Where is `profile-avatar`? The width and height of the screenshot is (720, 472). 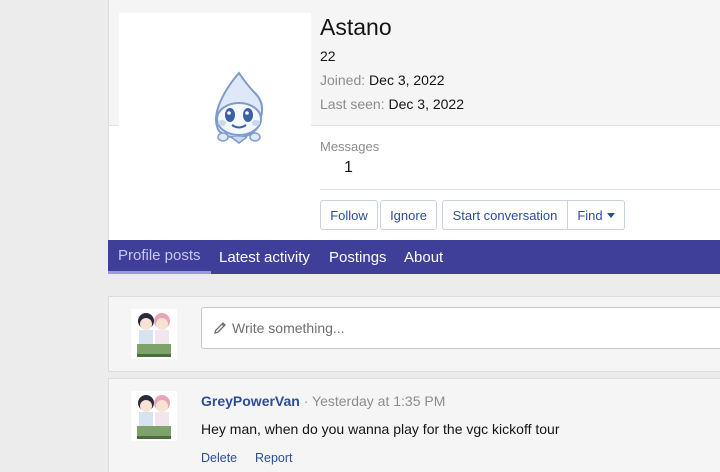
profile-avatar is located at coordinates (215, 109).